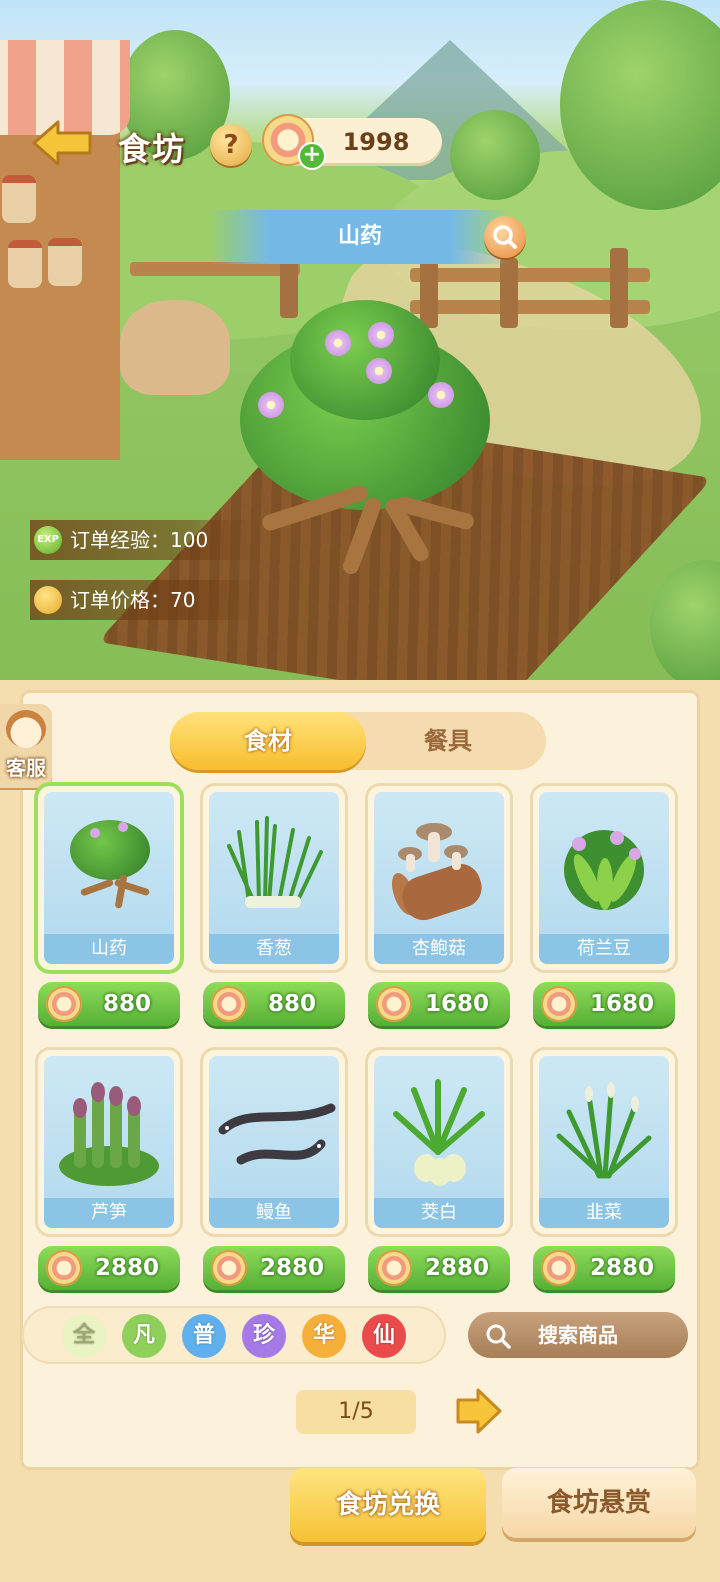 This screenshot has width=720, height=1582. Describe the element at coordinates (264, 1336) in the screenshot. I see `rarity-filter-rare: 珍` at that location.